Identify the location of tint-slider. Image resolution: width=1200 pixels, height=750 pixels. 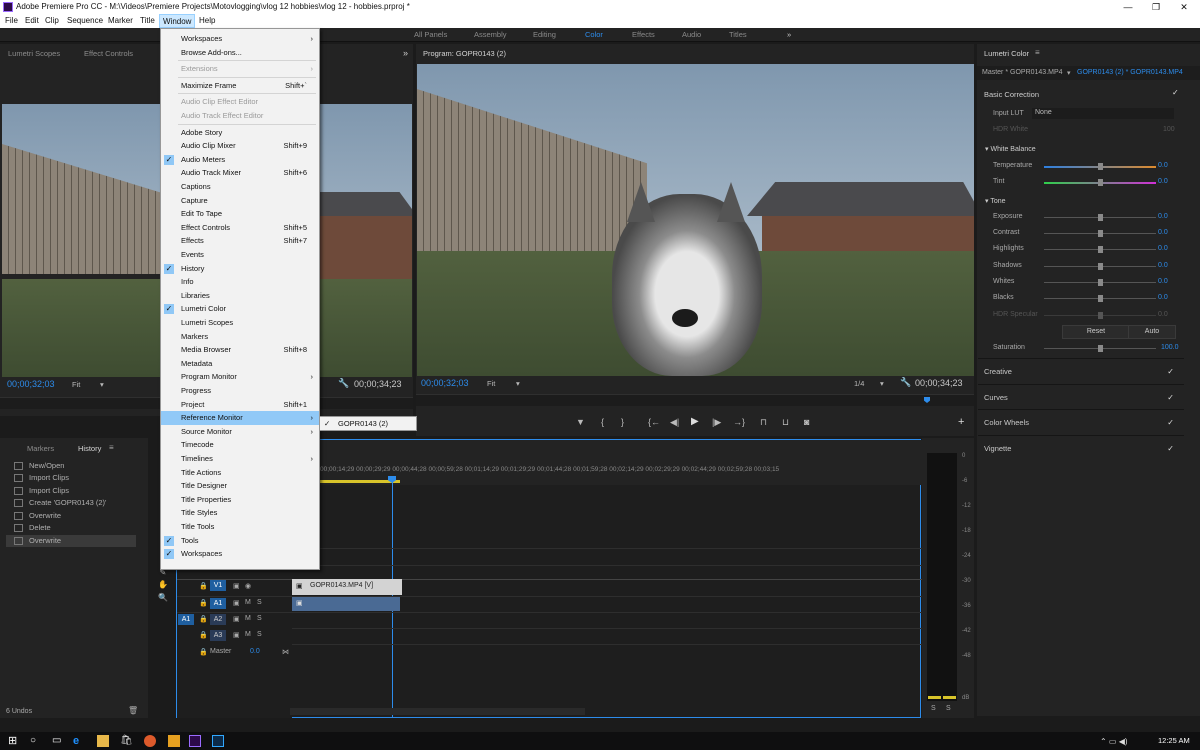
(1100, 182).